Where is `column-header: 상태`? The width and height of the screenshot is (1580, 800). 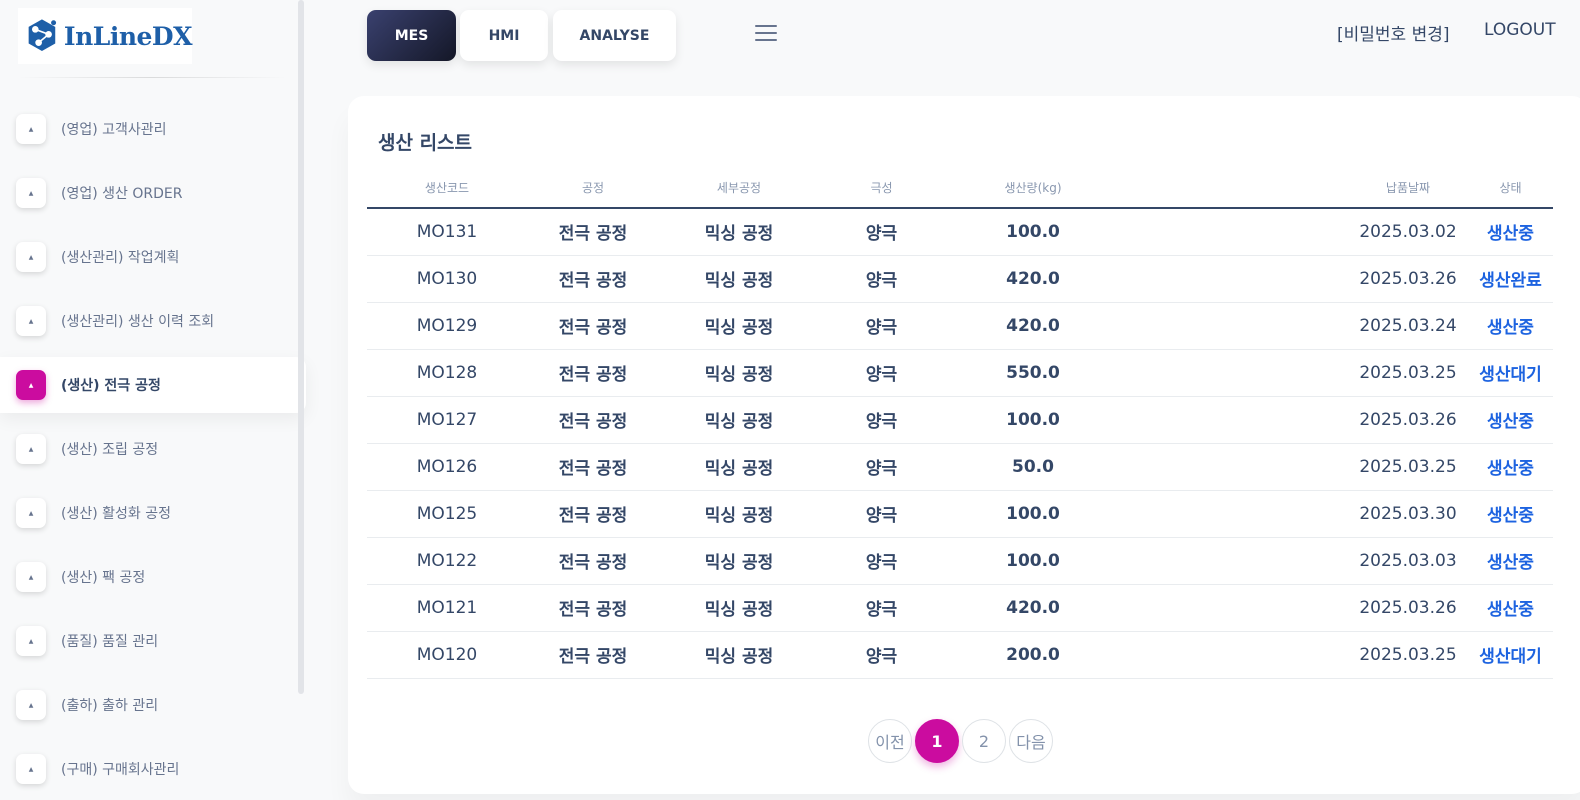 column-header: 상태 is located at coordinates (1510, 188).